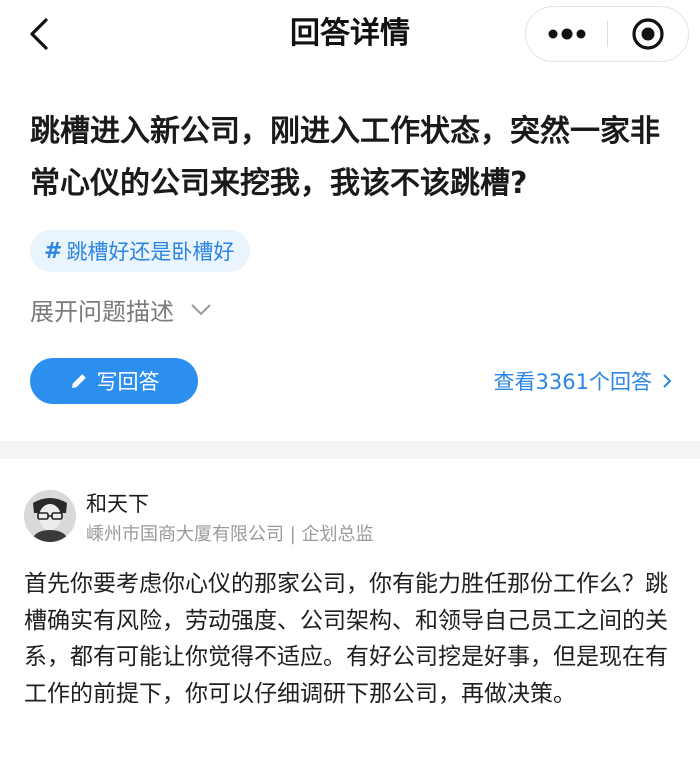  I want to click on question-title: 跳槽进入新公司，刚进入工作状态，突然一家非常心仪的公司来挖我，我该不该跳槽?, so click(355, 158).